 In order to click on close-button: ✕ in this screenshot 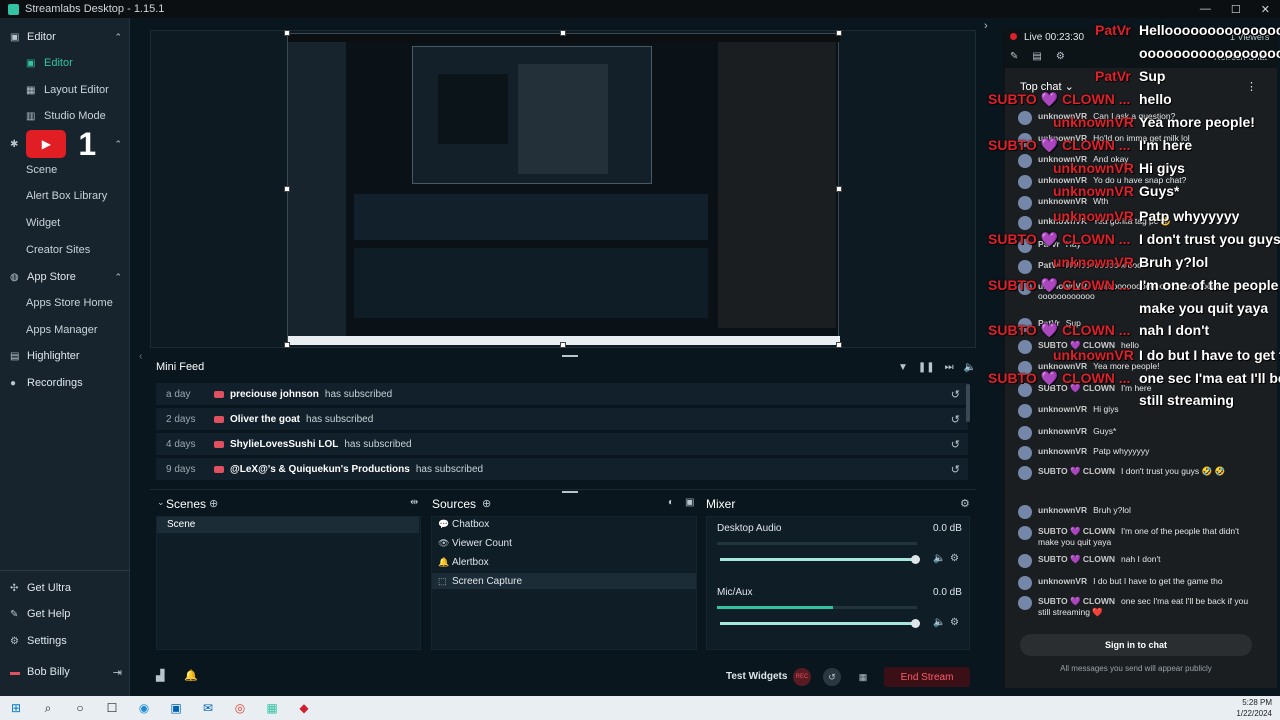, I will do `click(1265, 9)`.